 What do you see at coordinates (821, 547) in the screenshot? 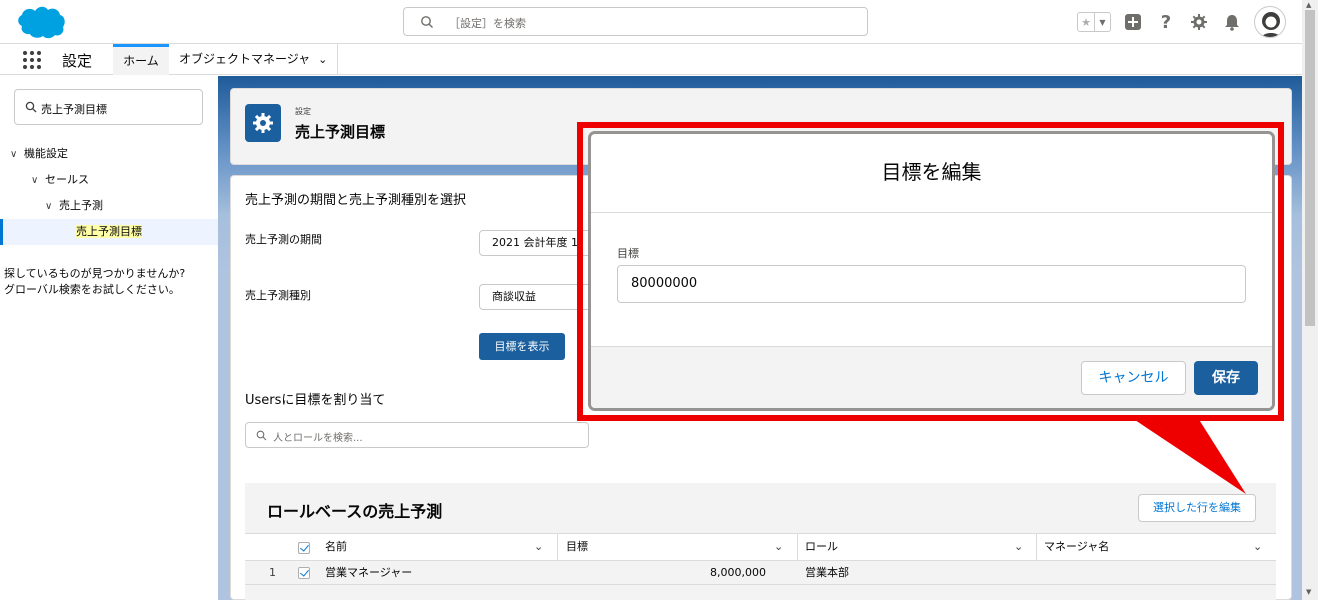
I see `column-header-role: ロール` at bounding box center [821, 547].